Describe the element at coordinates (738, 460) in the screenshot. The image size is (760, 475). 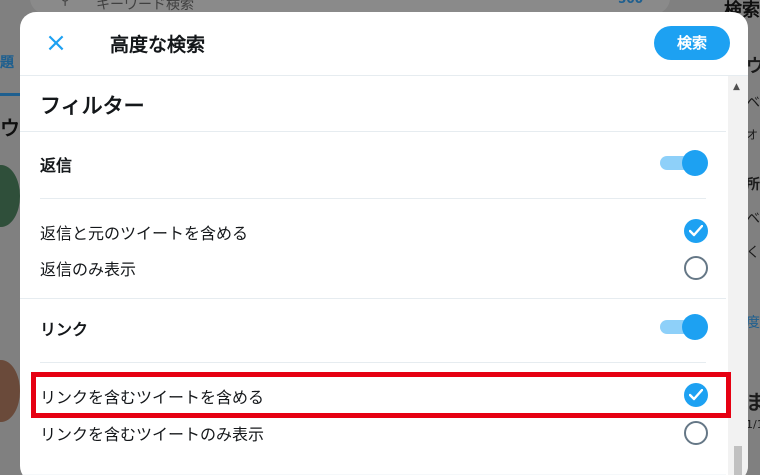
I see `scroll-thumb` at that location.